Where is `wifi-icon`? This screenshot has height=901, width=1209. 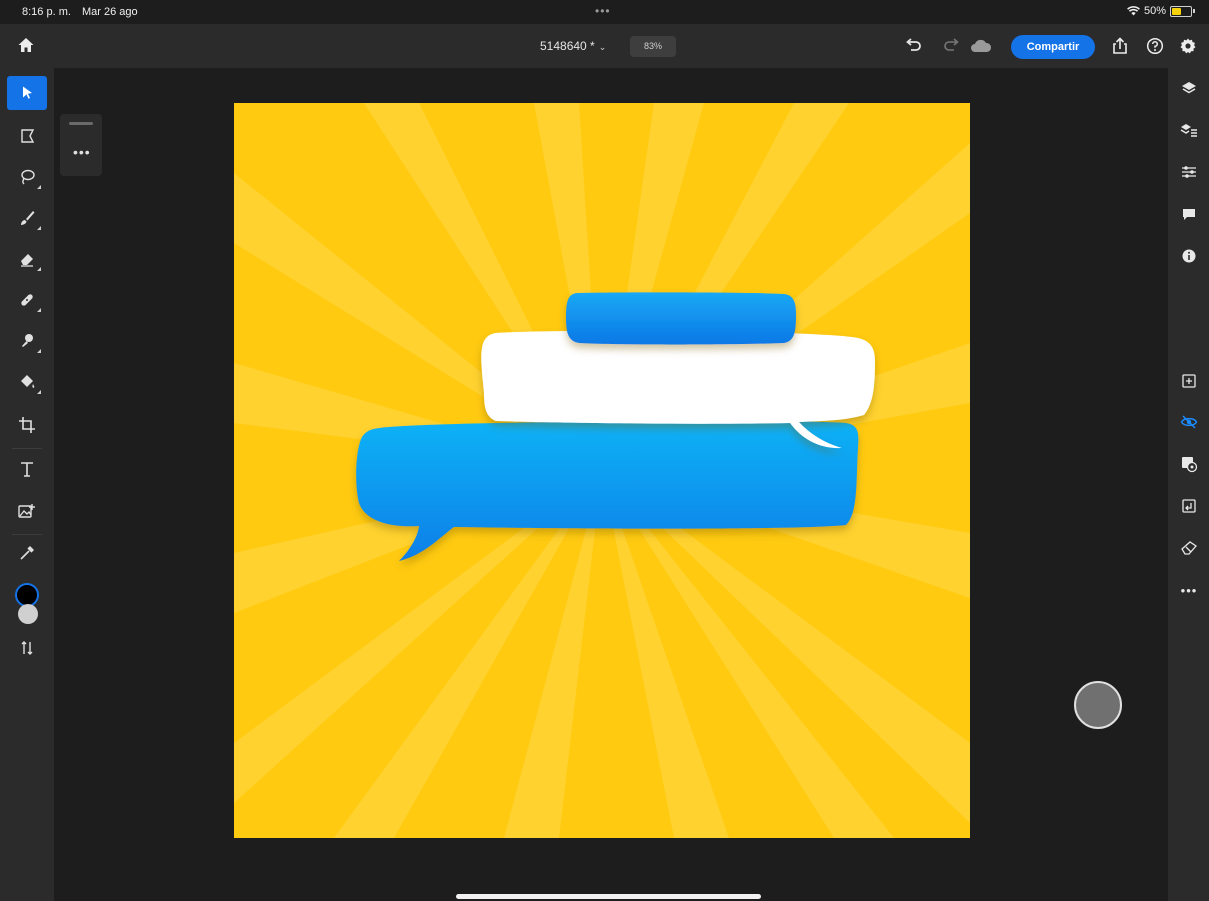
wifi-icon is located at coordinates (1133, 11).